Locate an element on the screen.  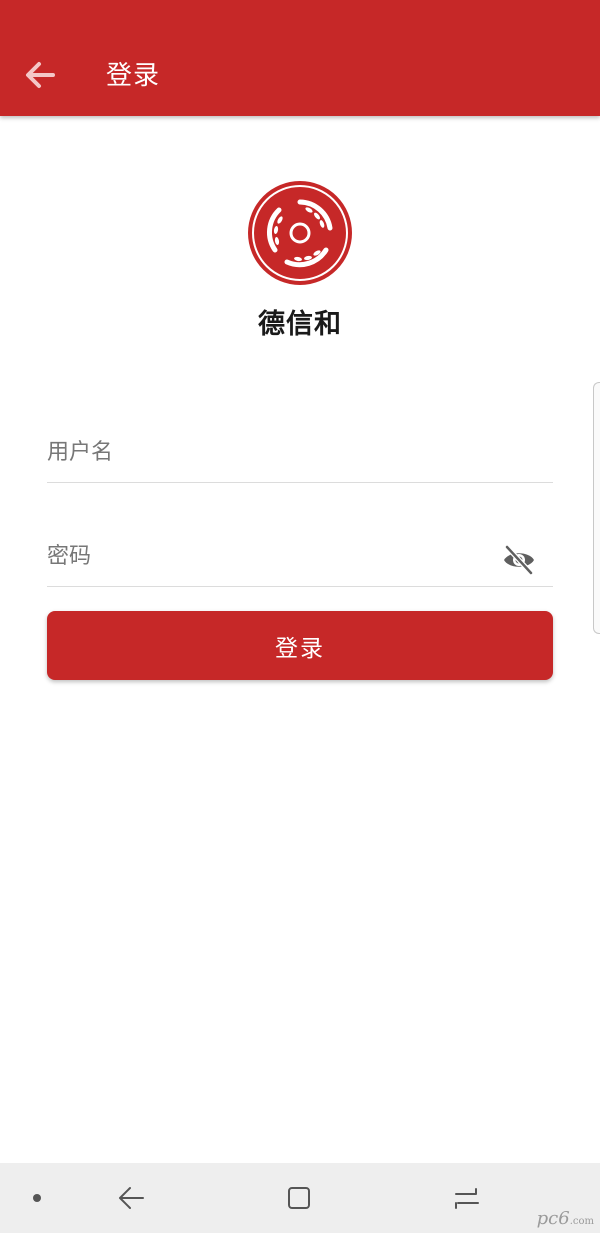
watermark: pc6.com is located at coordinates (565, 1218).